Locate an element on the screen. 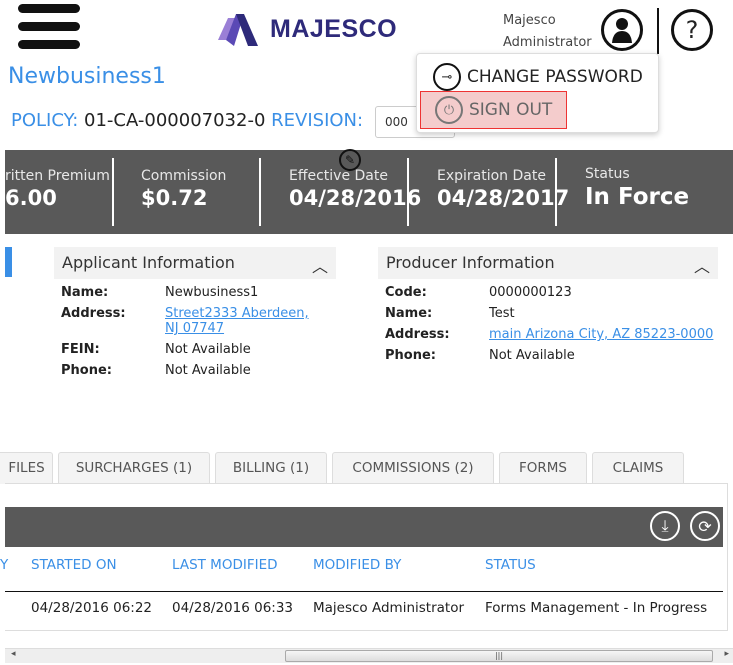  power-icon: ⏻ is located at coordinates (449, 110).